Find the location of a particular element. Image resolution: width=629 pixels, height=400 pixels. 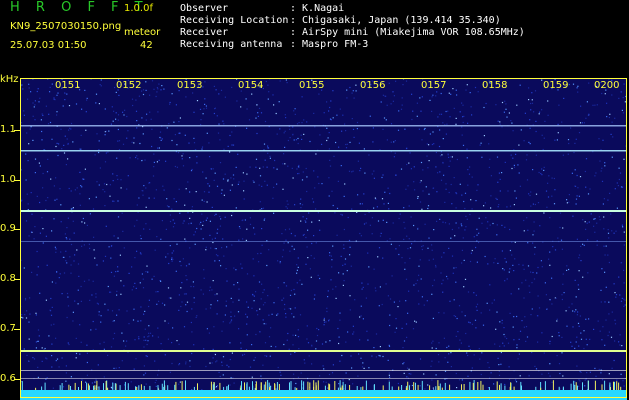

receiver-label: Receiver is located at coordinates (204, 32).